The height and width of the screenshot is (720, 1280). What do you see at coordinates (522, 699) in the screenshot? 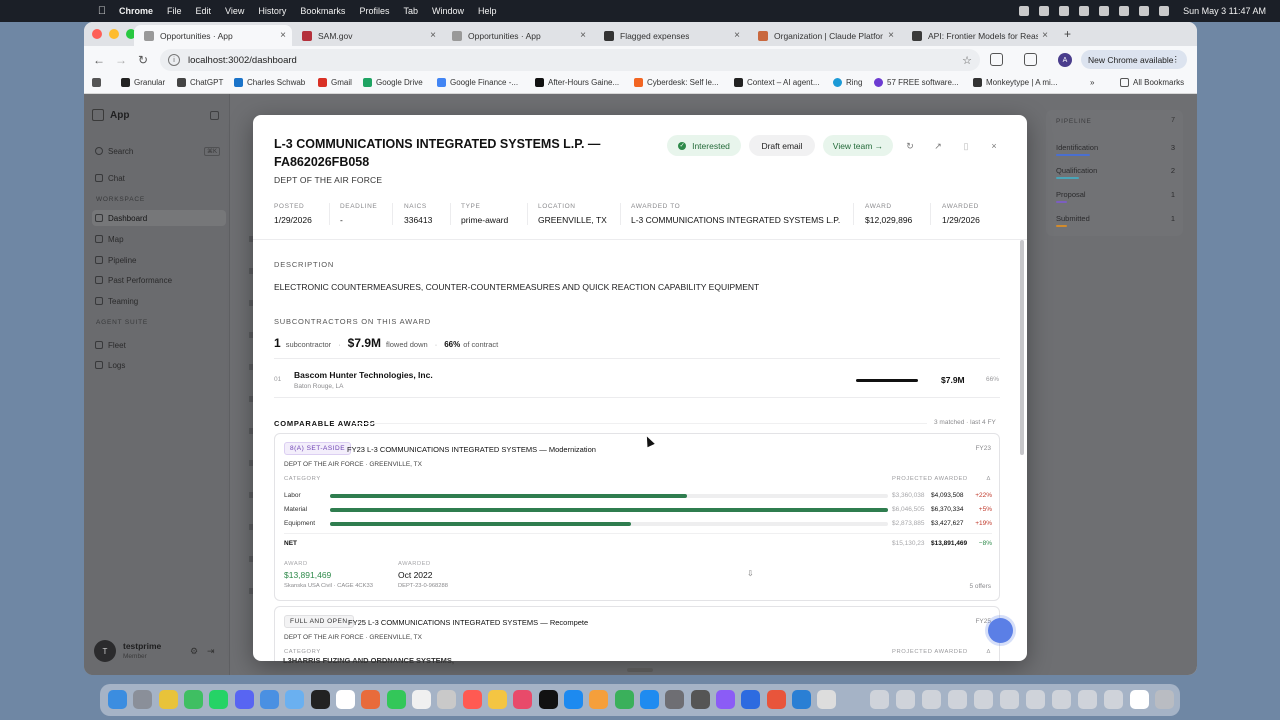
I see `music-icon` at bounding box center [522, 699].